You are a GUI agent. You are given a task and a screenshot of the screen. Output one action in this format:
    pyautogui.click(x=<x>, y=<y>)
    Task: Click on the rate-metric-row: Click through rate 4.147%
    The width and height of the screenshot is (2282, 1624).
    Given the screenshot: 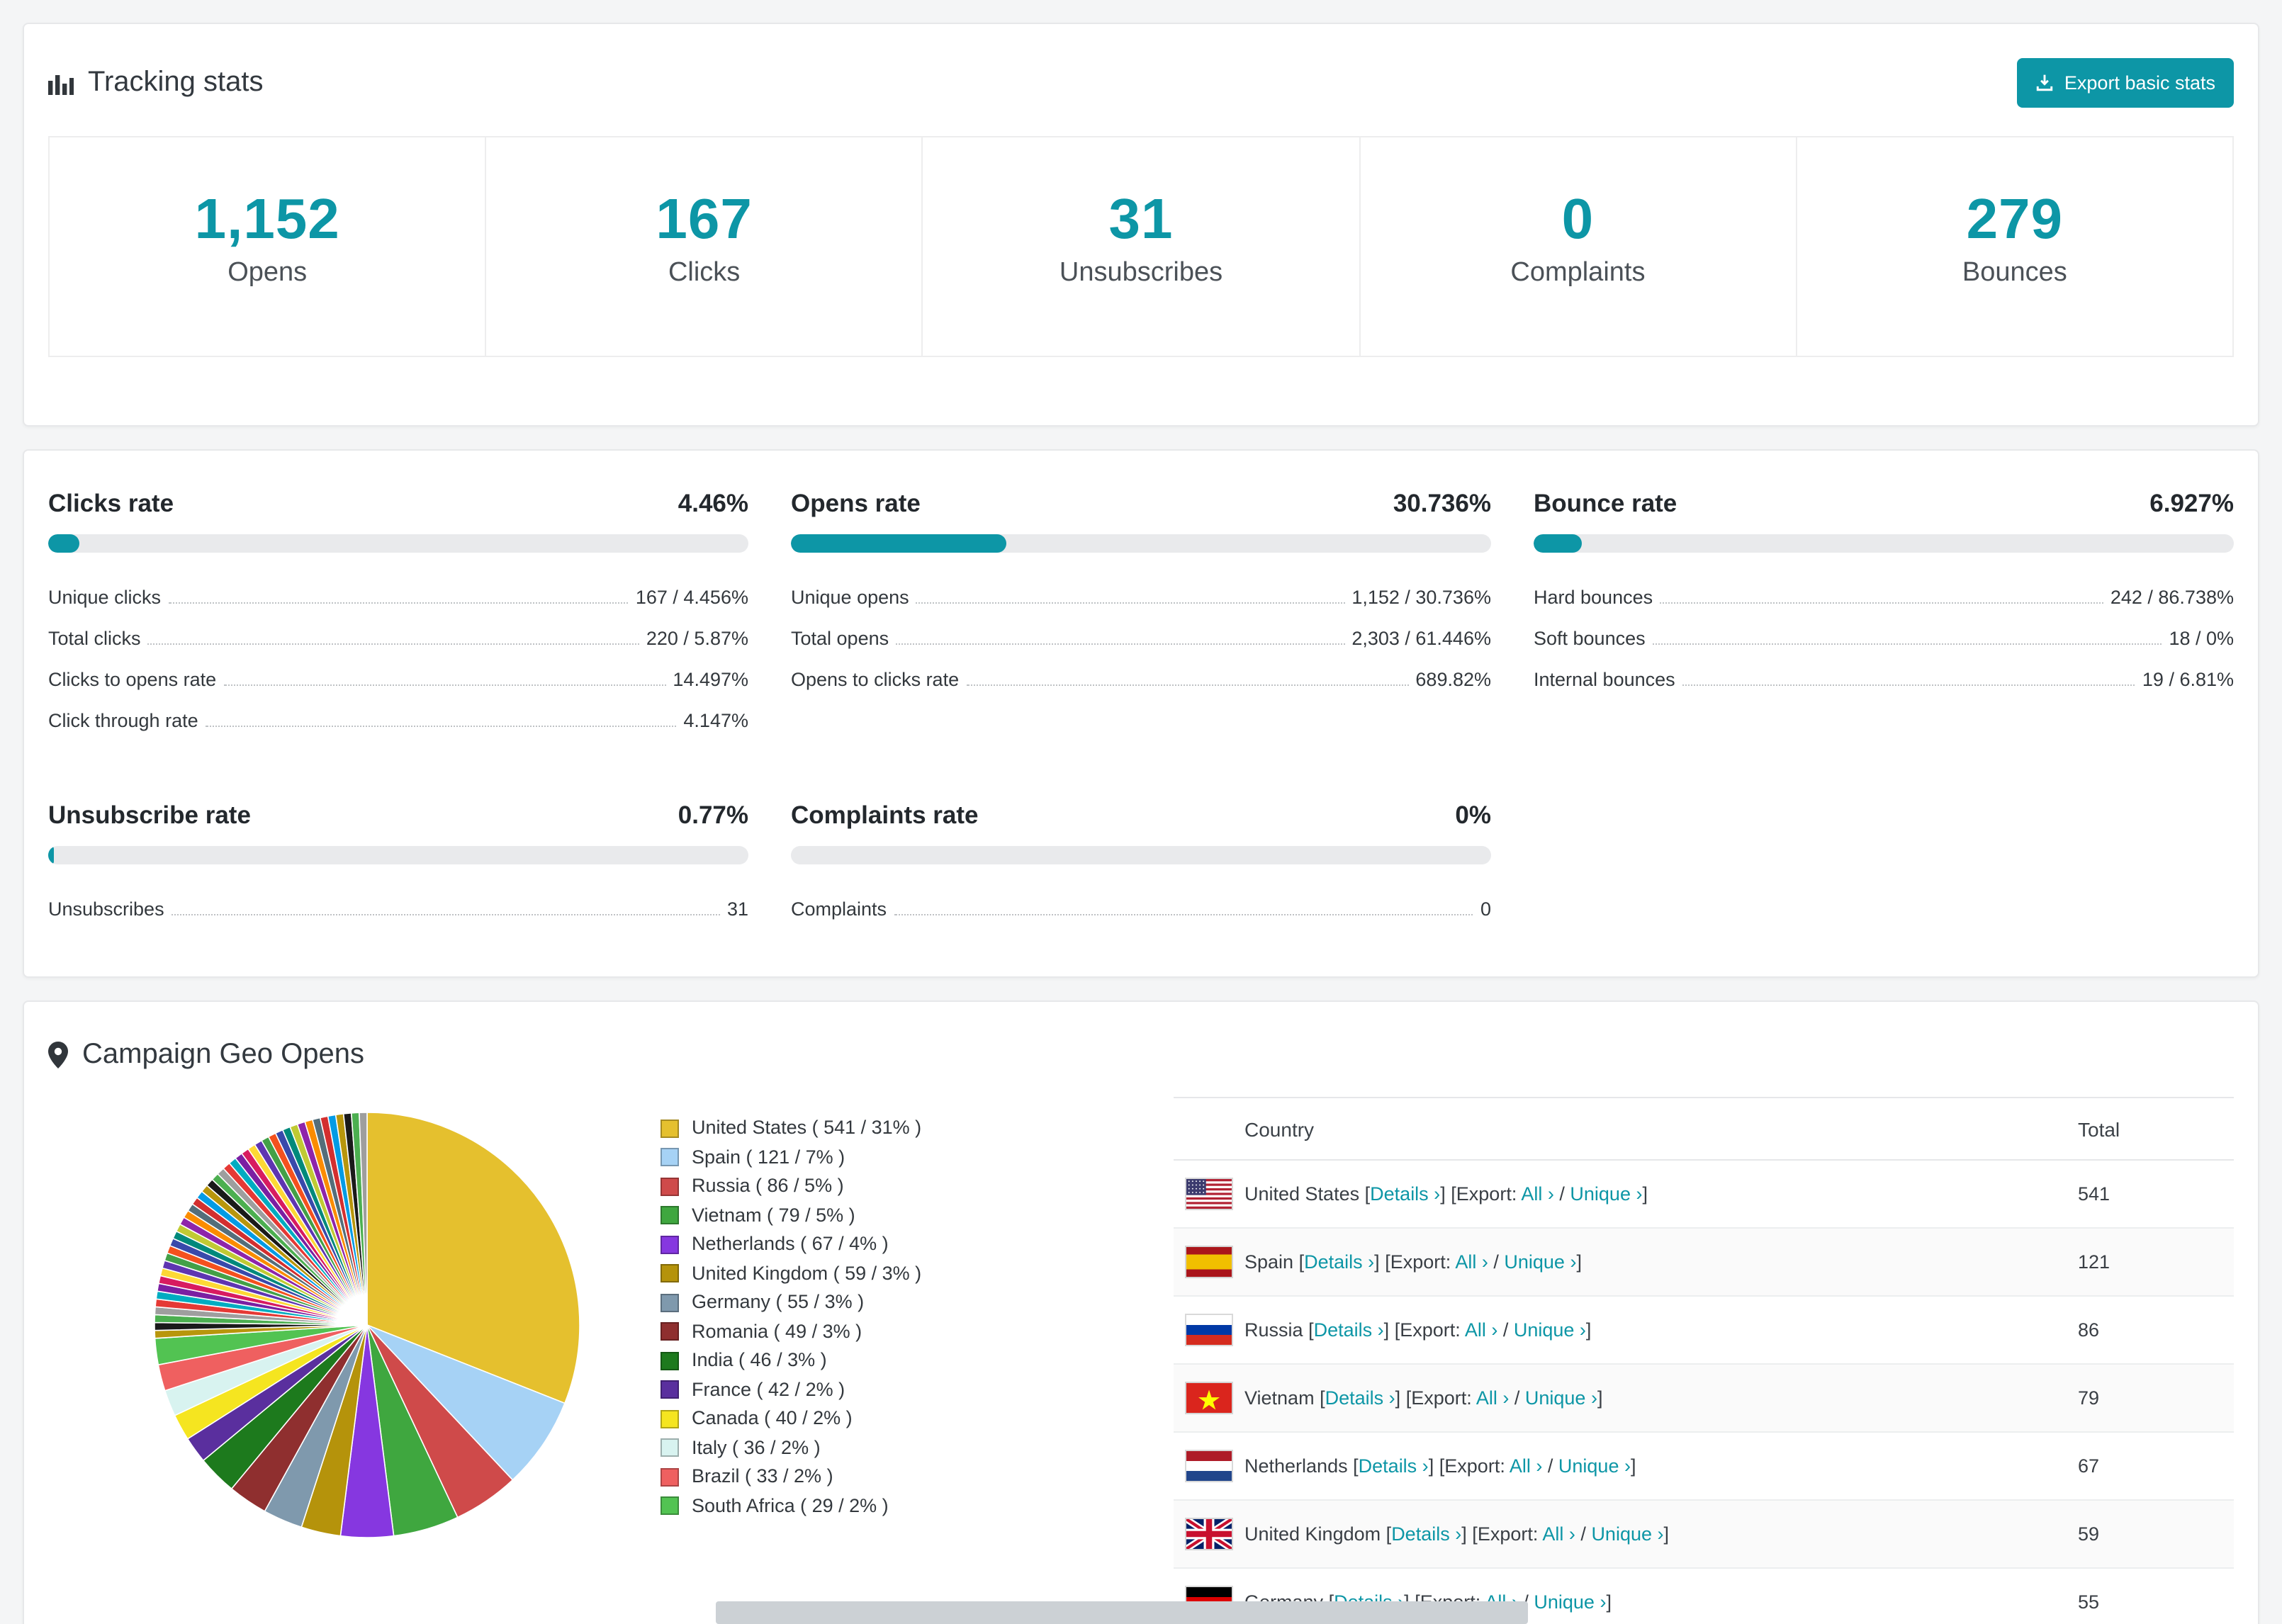 What is the action you would take?
    pyautogui.click(x=398, y=720)
    